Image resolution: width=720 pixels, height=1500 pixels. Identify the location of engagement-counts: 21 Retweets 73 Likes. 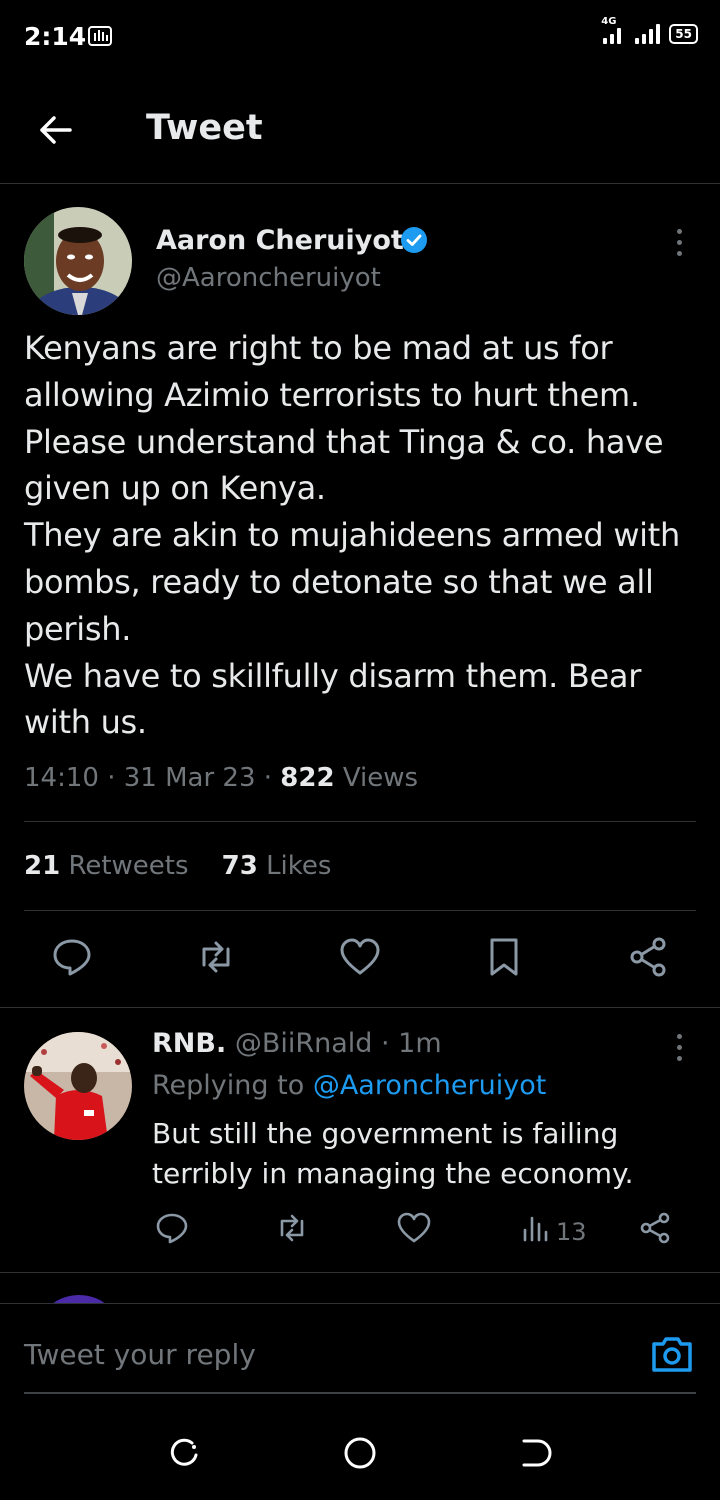
(177, 866).